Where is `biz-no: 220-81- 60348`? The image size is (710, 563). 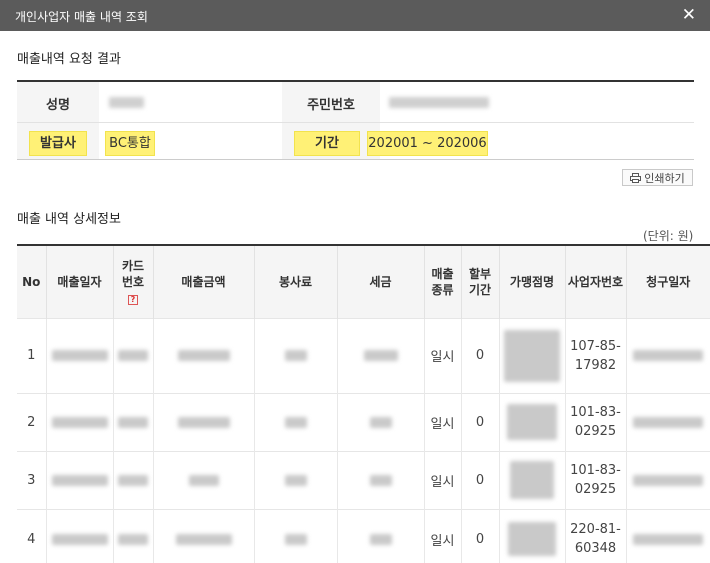
biz-no: 220-81- 60348 is located at coordinates (595, 535).